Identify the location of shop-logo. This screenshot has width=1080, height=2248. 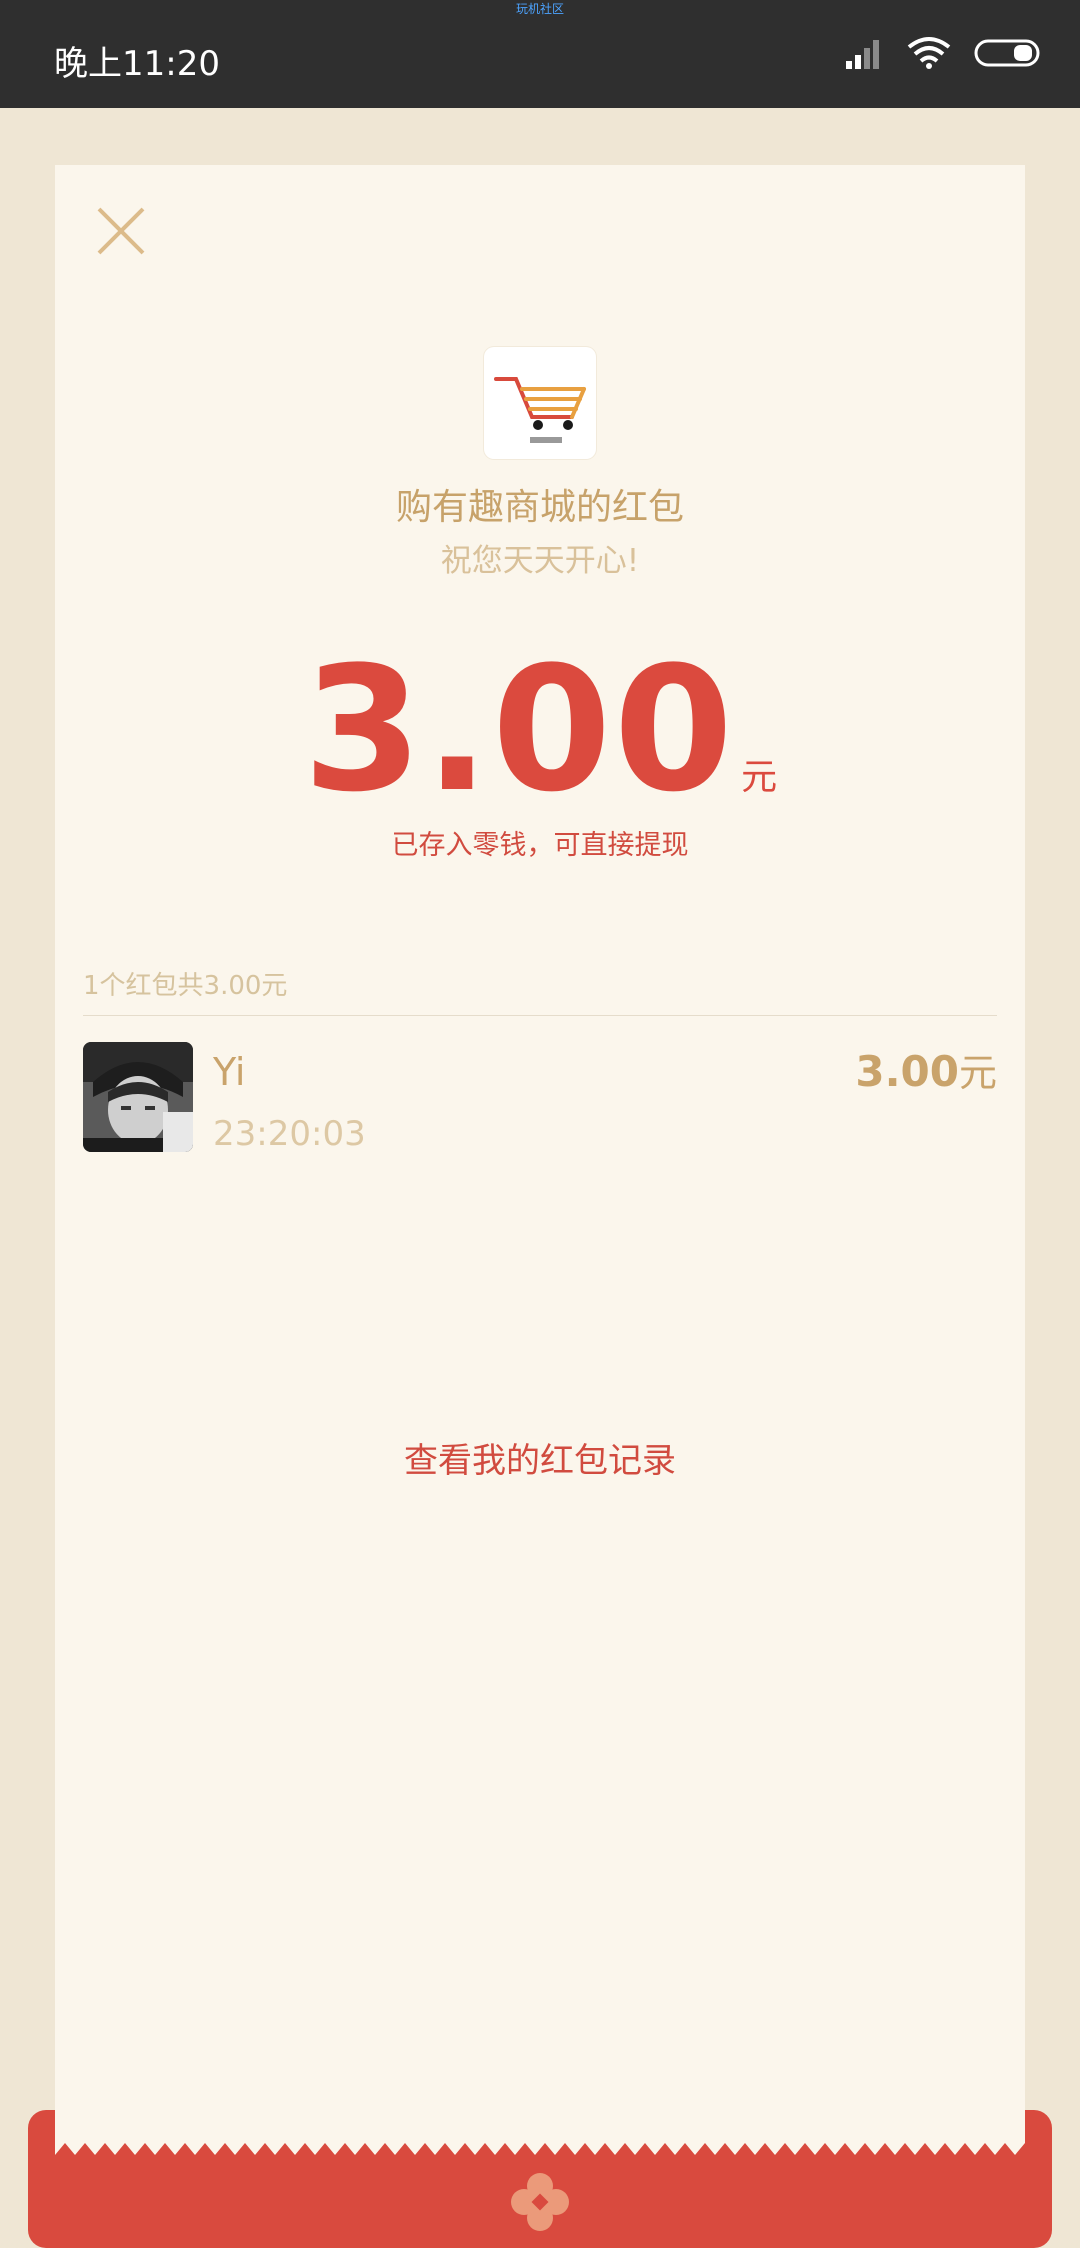
(540, 403).